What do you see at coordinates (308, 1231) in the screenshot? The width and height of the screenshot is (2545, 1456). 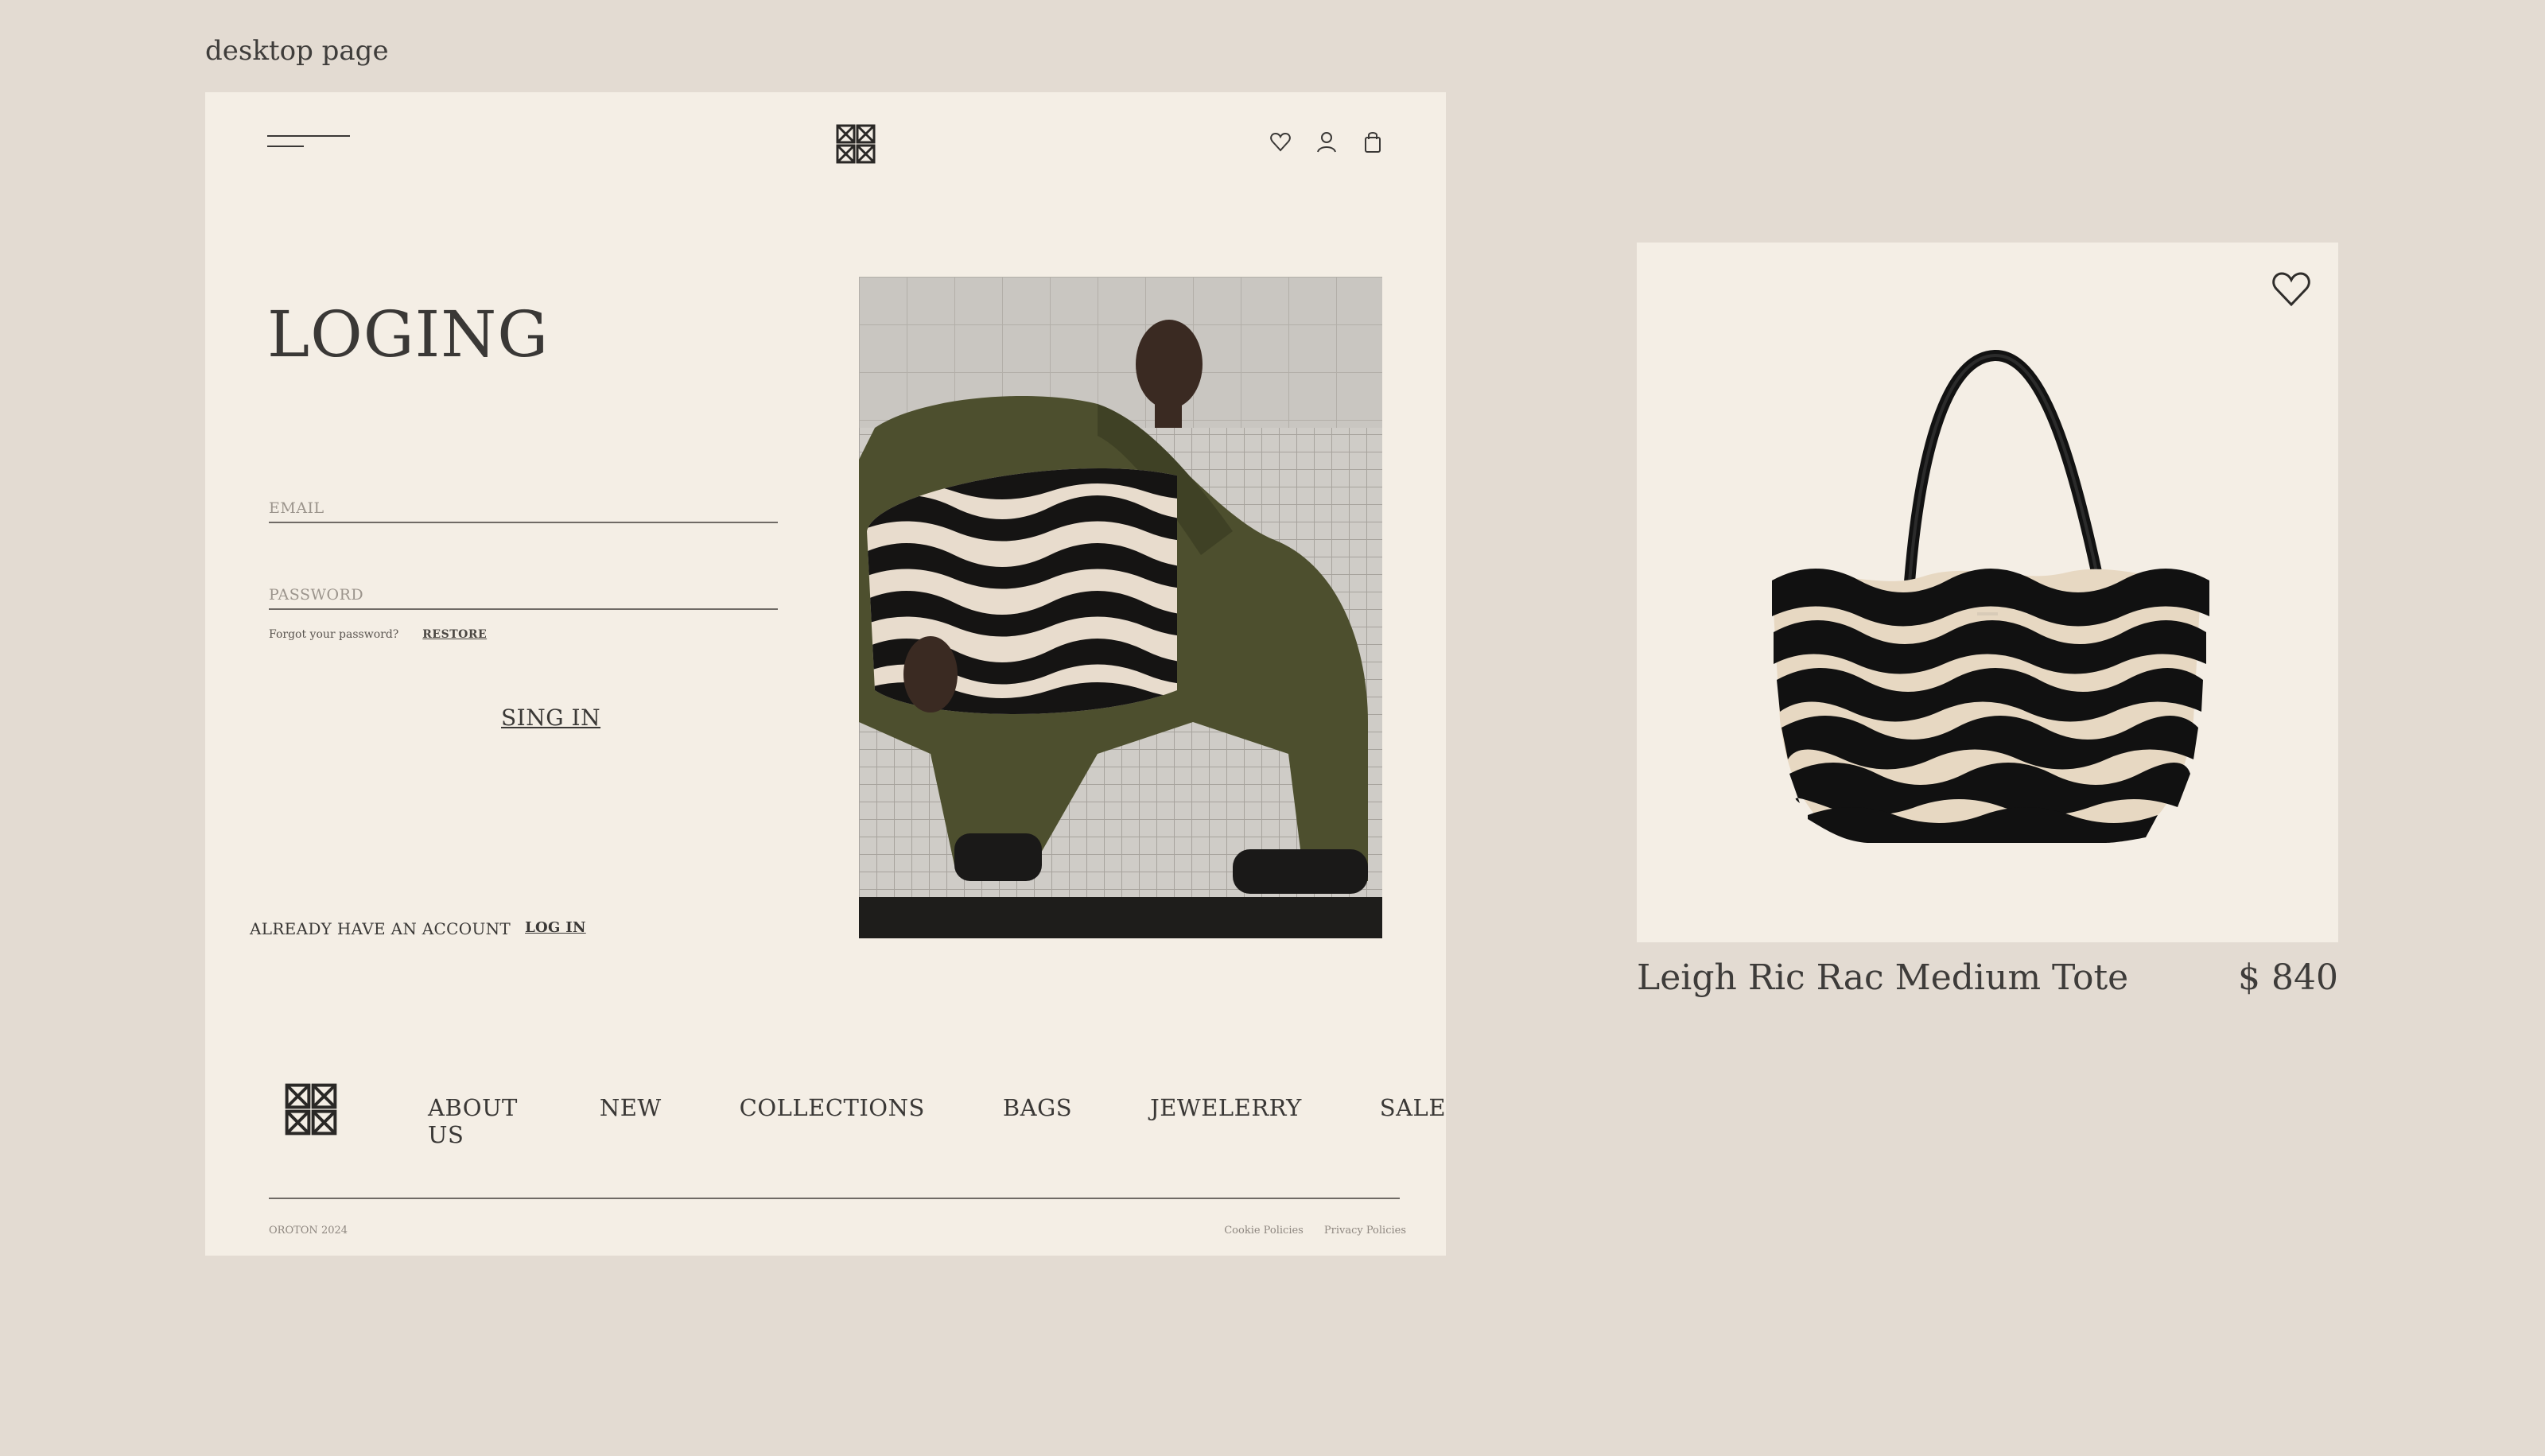 I see `copyright-text: OROTON 2024` at bounding box center [308, 1231].